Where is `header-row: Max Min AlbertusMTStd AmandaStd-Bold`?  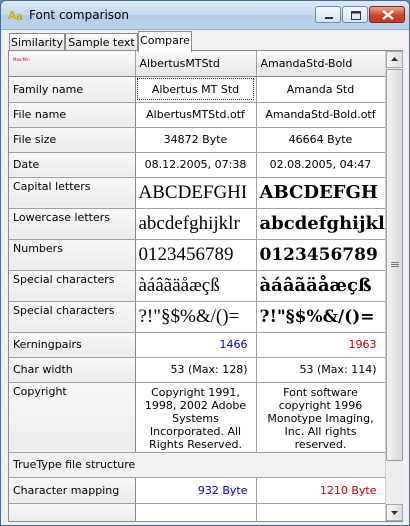 header-row: Max Min AlbertusMTStd AmandaStd-Bold is located at coordinates (197, 64).